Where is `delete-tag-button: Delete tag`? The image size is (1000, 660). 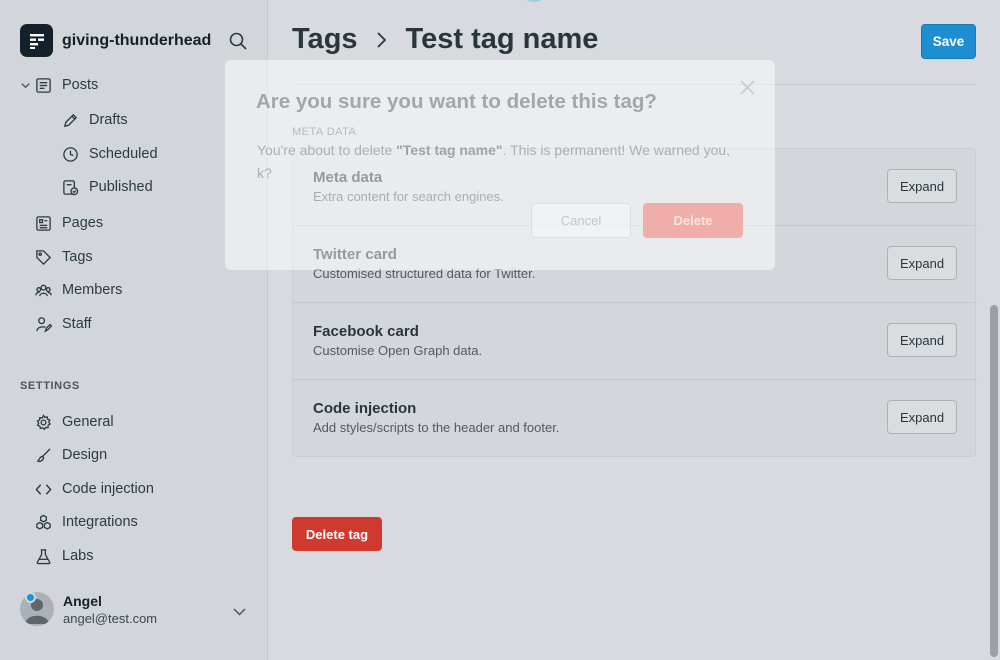
delete-tag-button: Delete tag is located at coordinates (337, 534).